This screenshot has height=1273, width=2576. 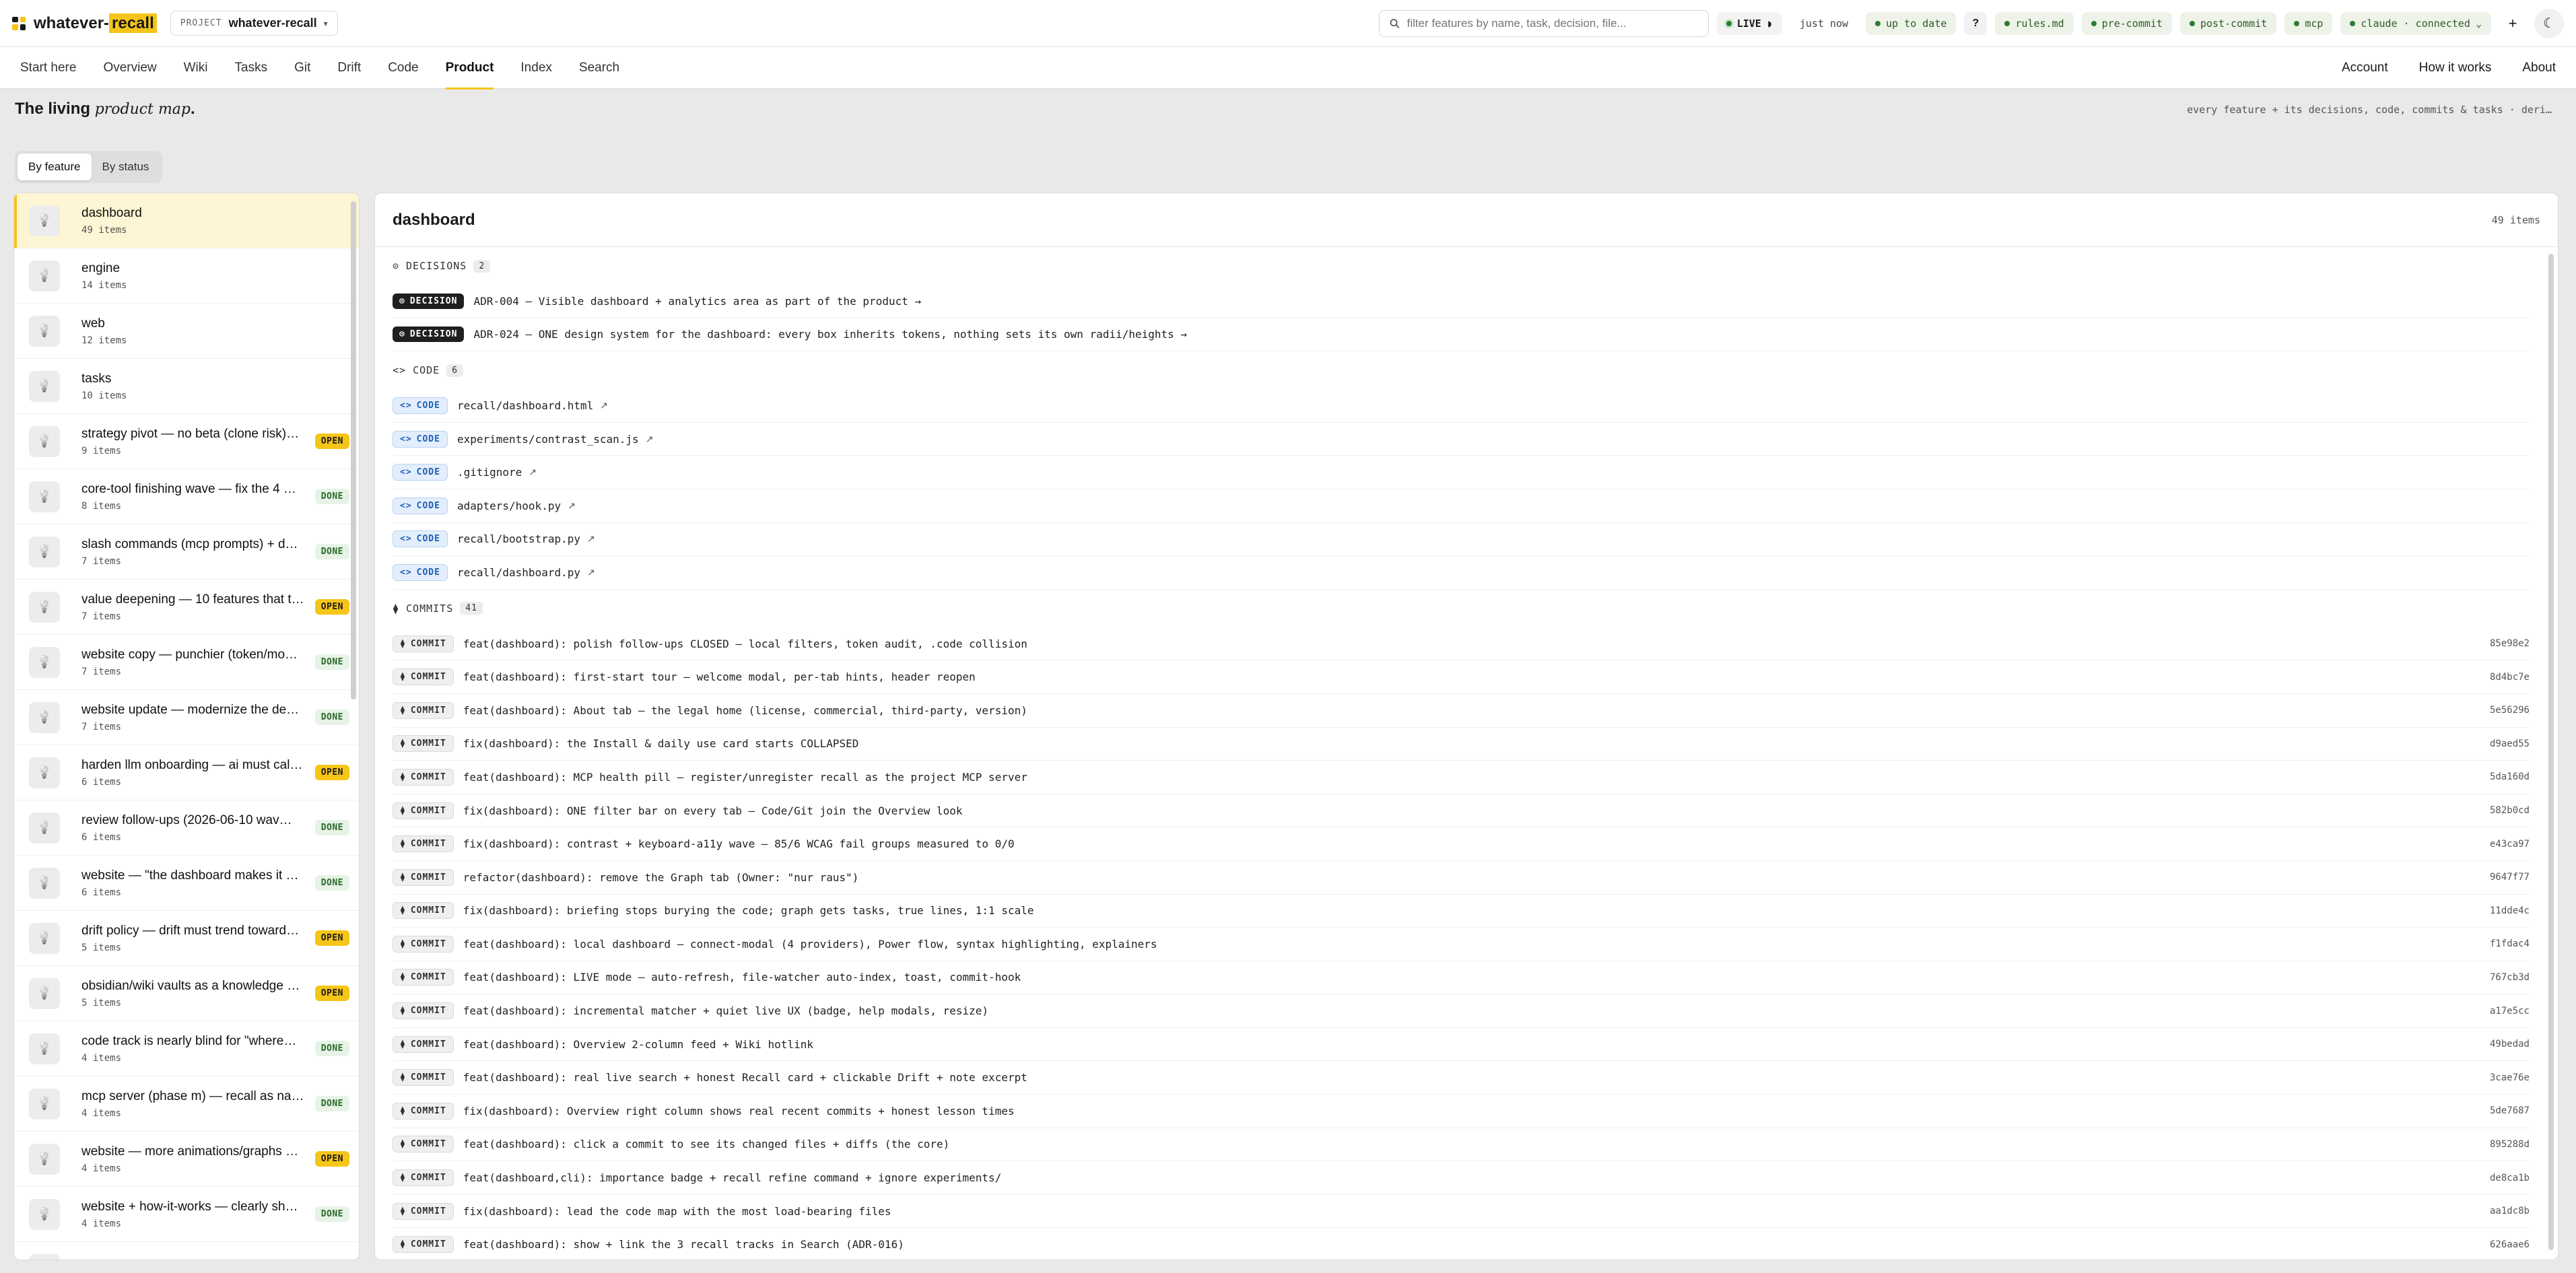 What do you see at coordinates (2503, 776) in the screenshot?
I see `commit-hash: 5da160d` at bounding box center [2503, 776].